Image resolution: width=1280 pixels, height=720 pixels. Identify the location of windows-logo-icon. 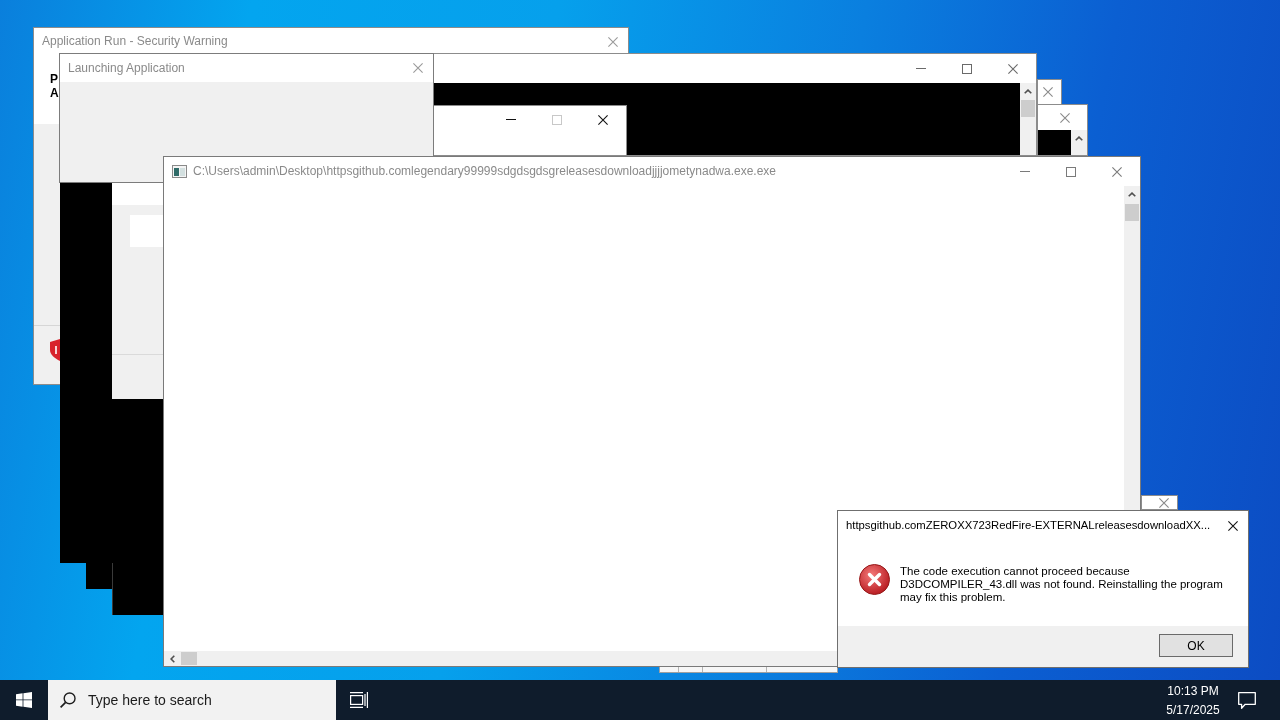
(24, 700).